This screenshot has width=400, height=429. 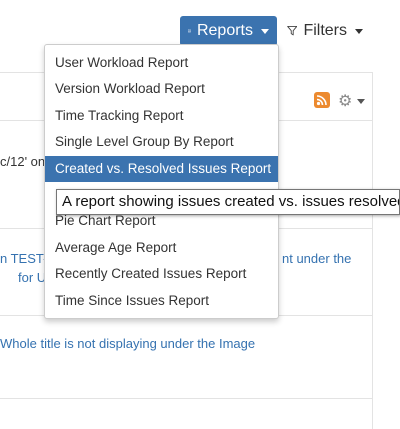 What do you see at coordinates (322, 100) in the screenshot?
I see `rss-icon` at bounding box center [322, 100].